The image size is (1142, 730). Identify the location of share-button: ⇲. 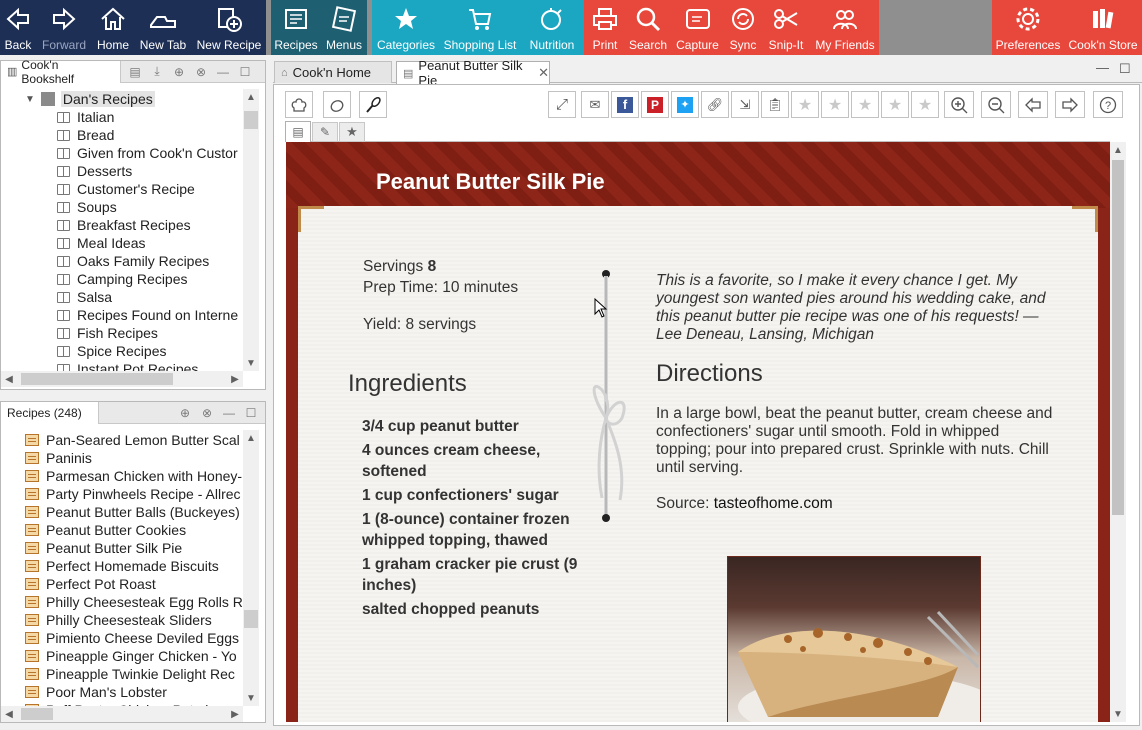
(745, 104).